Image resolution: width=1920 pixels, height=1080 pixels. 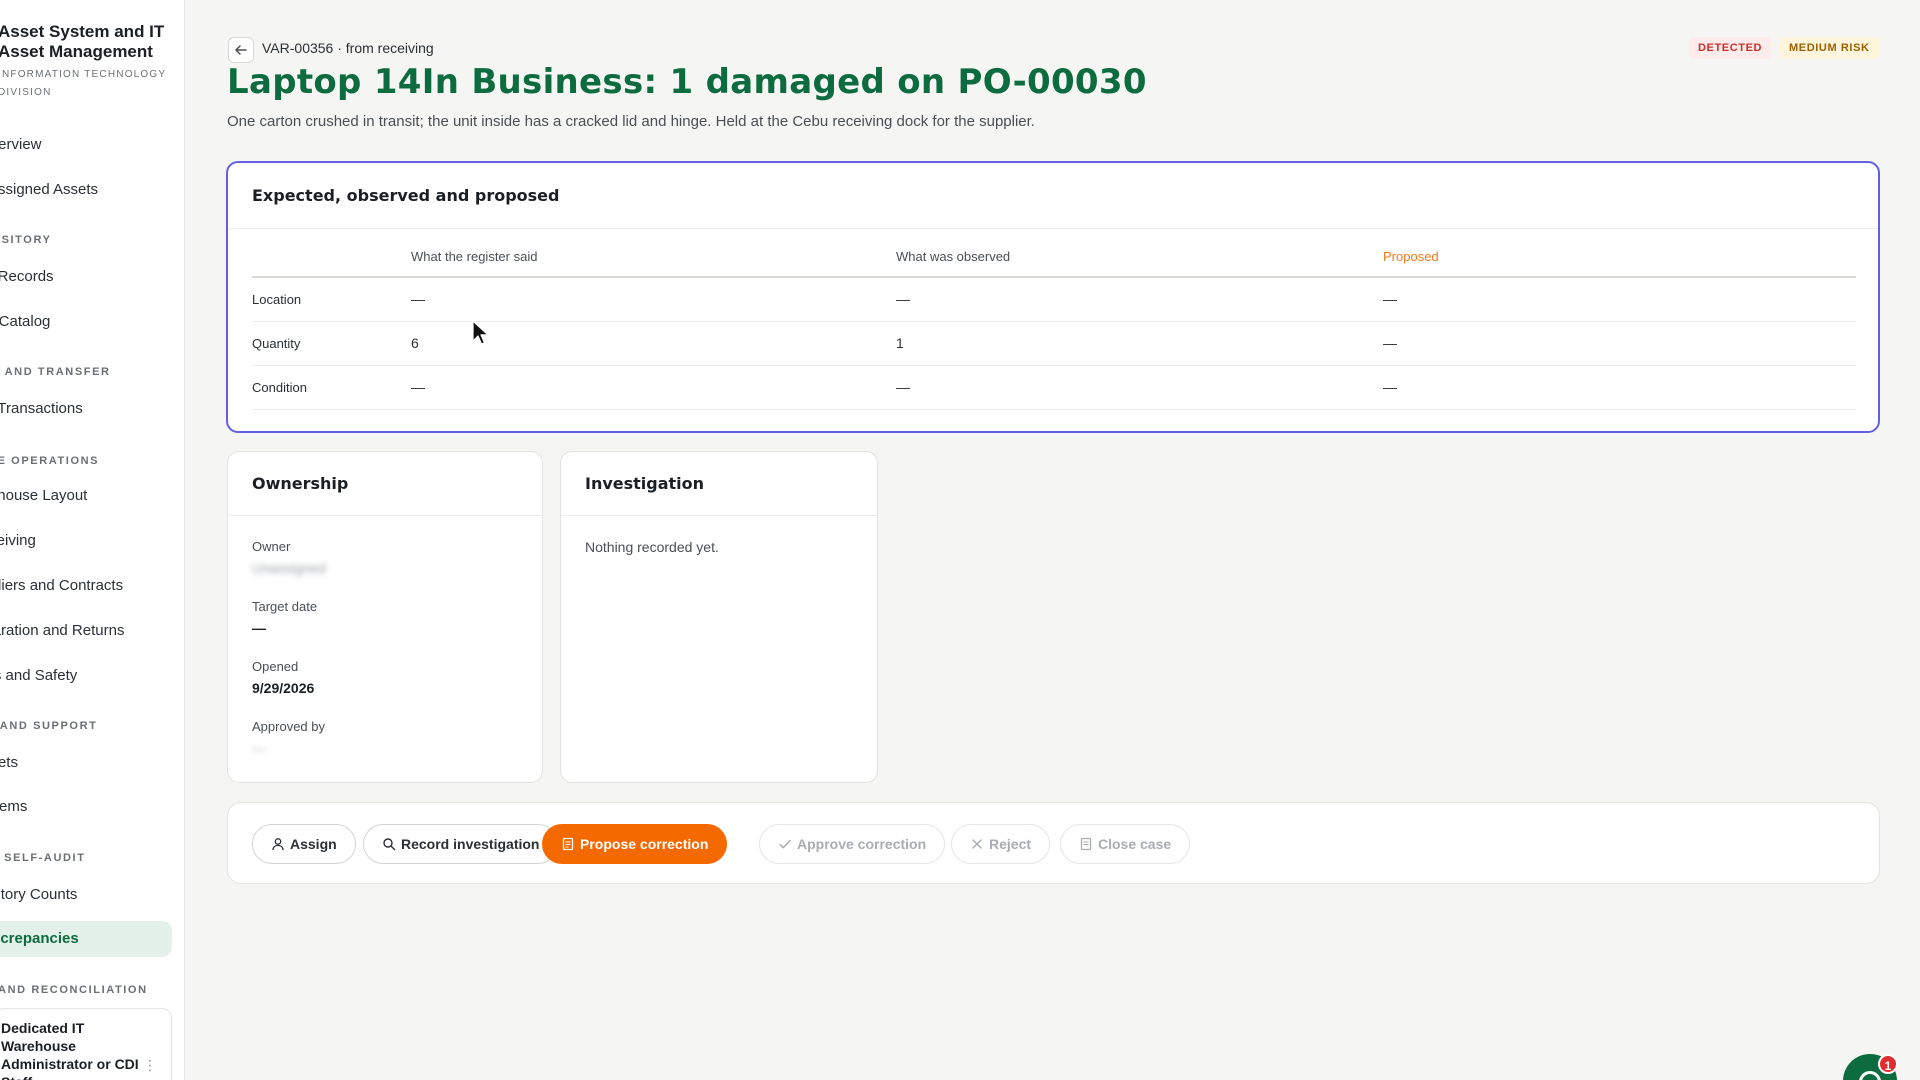 I want to click on sidebar-item-asset-records: Asset Records, so click(x=64, y=277).